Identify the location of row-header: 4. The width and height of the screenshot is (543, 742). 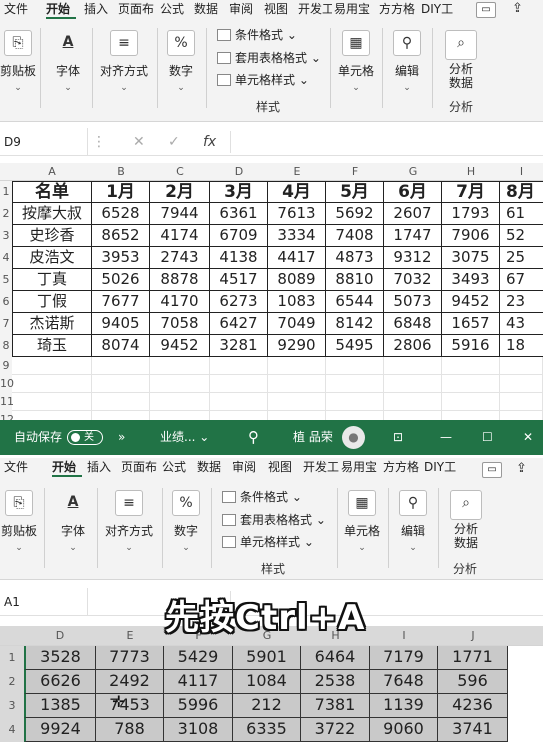
(6, 258).